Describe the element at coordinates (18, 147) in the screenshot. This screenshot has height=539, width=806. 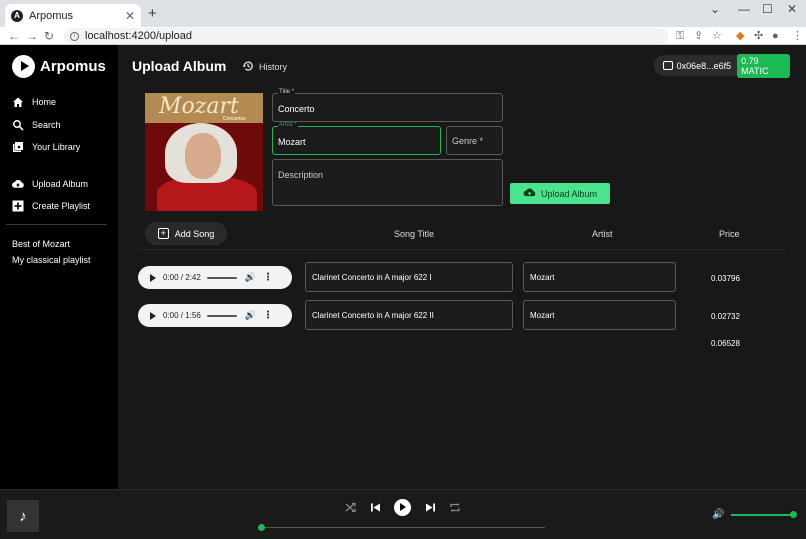
I see `library-icon` at that location.